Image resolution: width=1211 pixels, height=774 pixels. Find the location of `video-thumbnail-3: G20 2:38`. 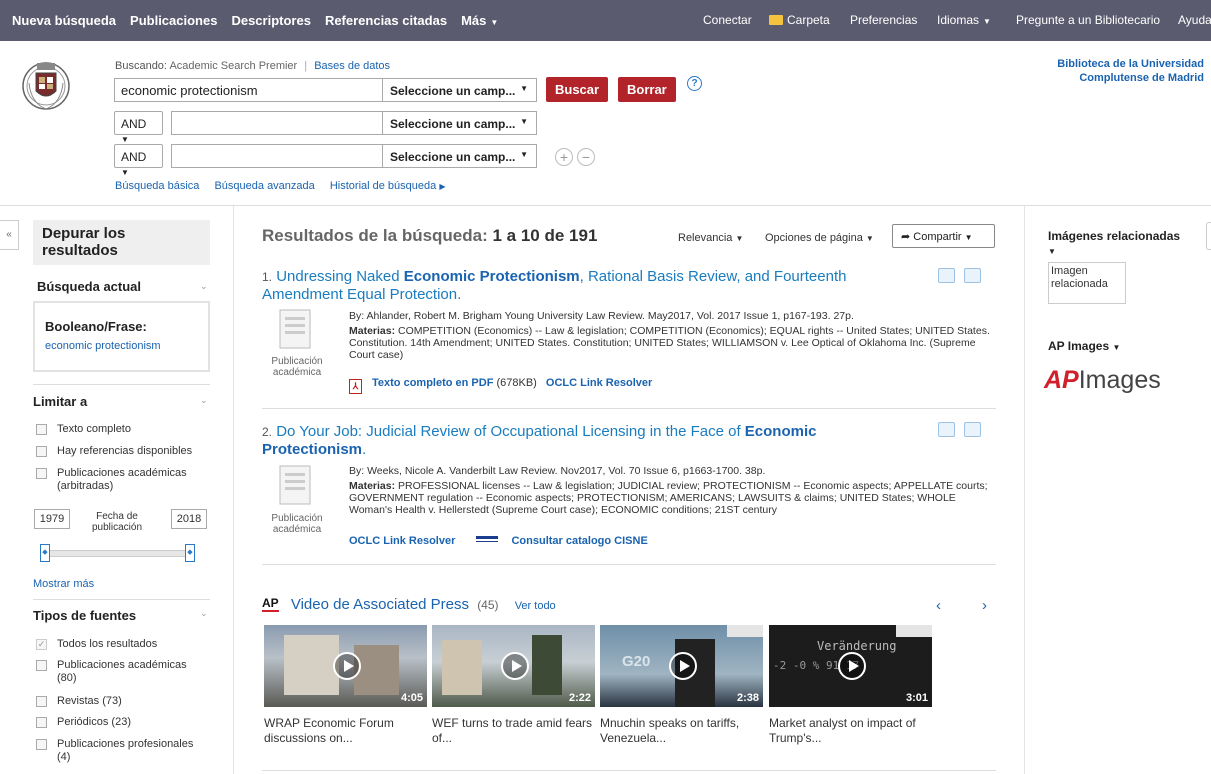

video-thumbnail-3: G20 2:38 is located at coordinates (681, 666).